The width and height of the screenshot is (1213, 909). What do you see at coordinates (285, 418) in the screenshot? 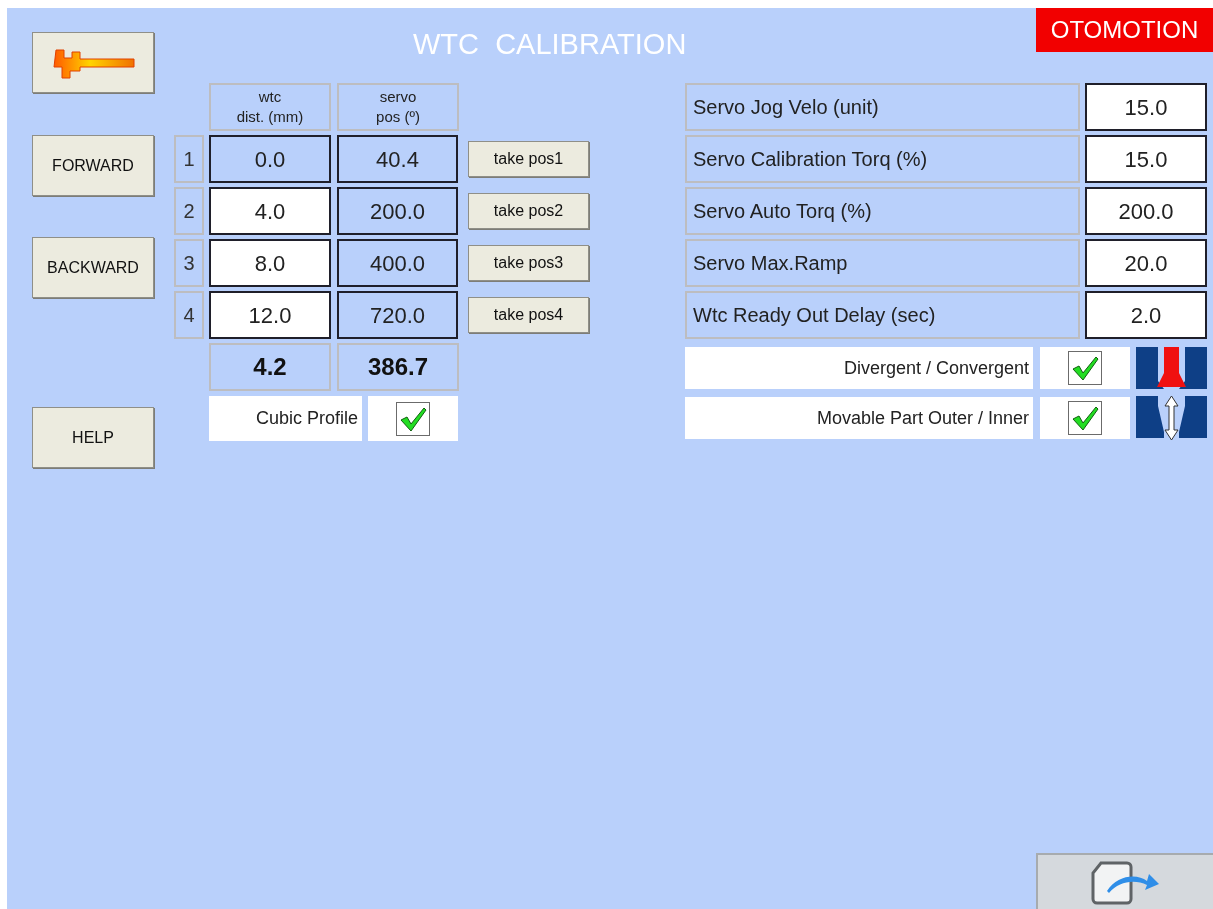
I see `option-label: Cubic Profile` at bounding box center [285, 418].